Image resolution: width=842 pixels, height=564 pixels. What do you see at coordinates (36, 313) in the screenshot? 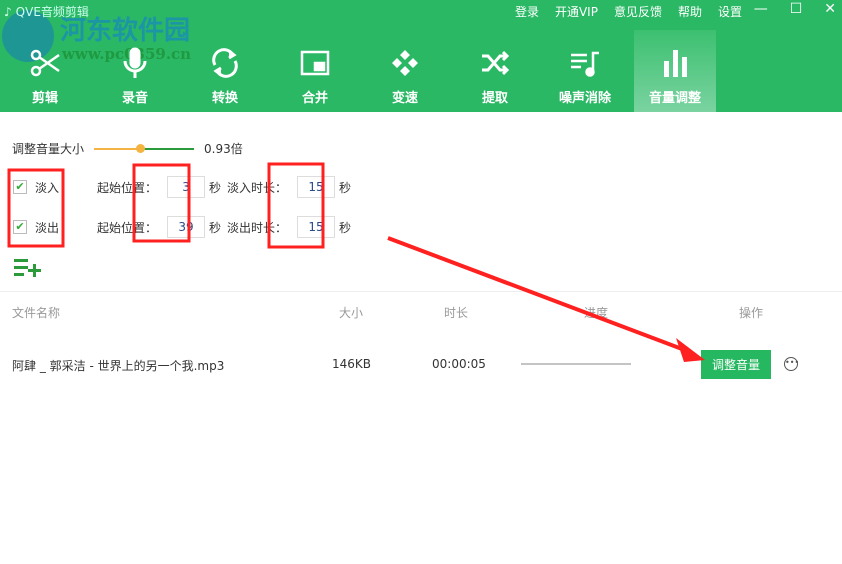
I see `col-filename: 文件名称` at bounding box center [36, 313].